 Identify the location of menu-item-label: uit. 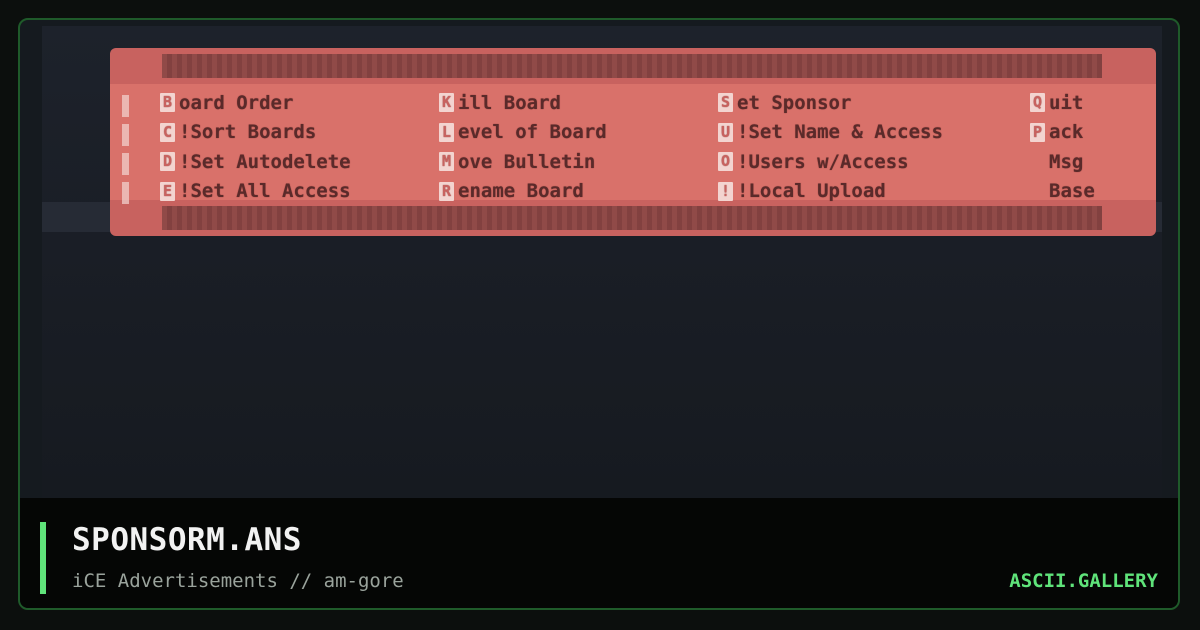
(1066, 102).